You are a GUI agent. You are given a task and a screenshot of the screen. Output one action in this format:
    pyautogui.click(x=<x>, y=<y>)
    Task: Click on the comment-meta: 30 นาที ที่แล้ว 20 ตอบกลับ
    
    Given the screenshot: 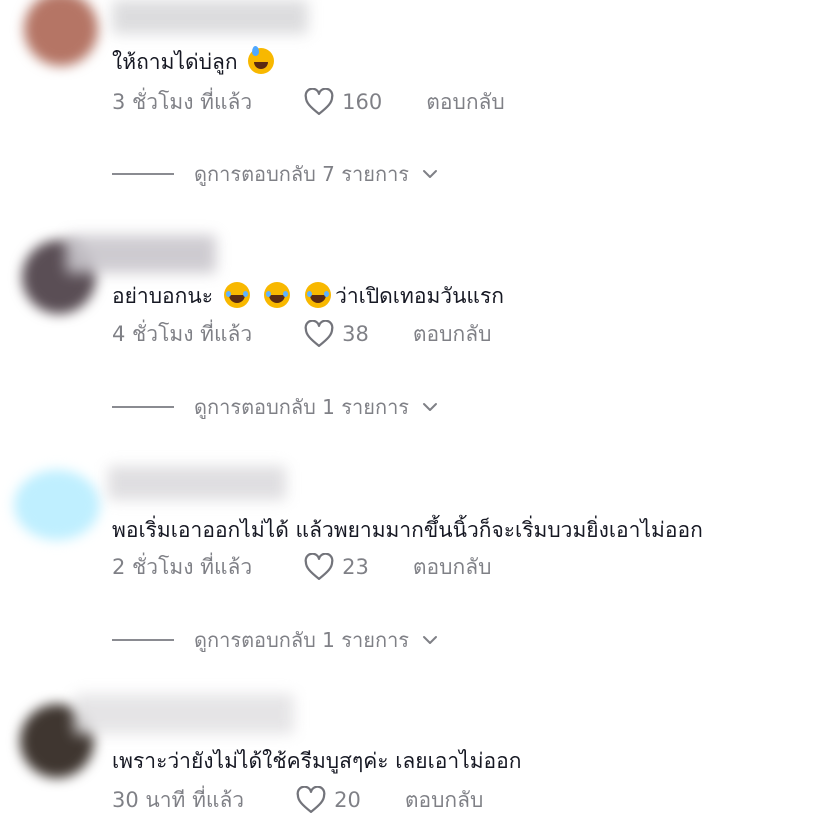 What is the action you would take?
    pyautogui.click(x=297, y=800)
    